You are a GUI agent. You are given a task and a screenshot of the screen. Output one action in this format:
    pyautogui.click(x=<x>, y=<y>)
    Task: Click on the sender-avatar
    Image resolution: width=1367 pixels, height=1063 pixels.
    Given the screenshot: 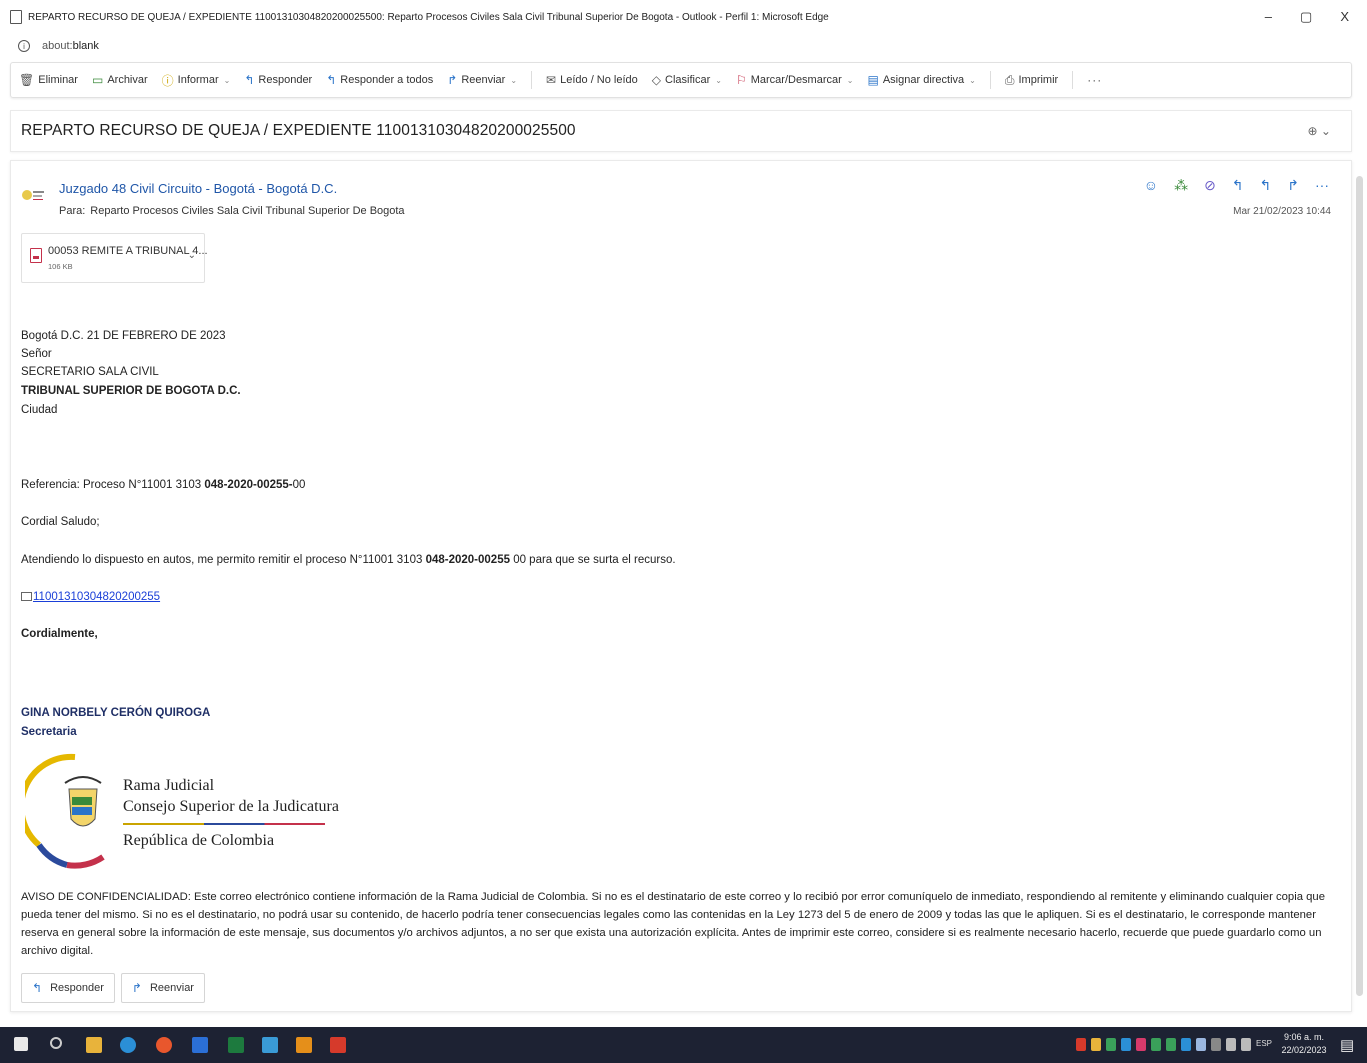 What is the action you would take?
    pyautogui.click(x=33, y=195)
    